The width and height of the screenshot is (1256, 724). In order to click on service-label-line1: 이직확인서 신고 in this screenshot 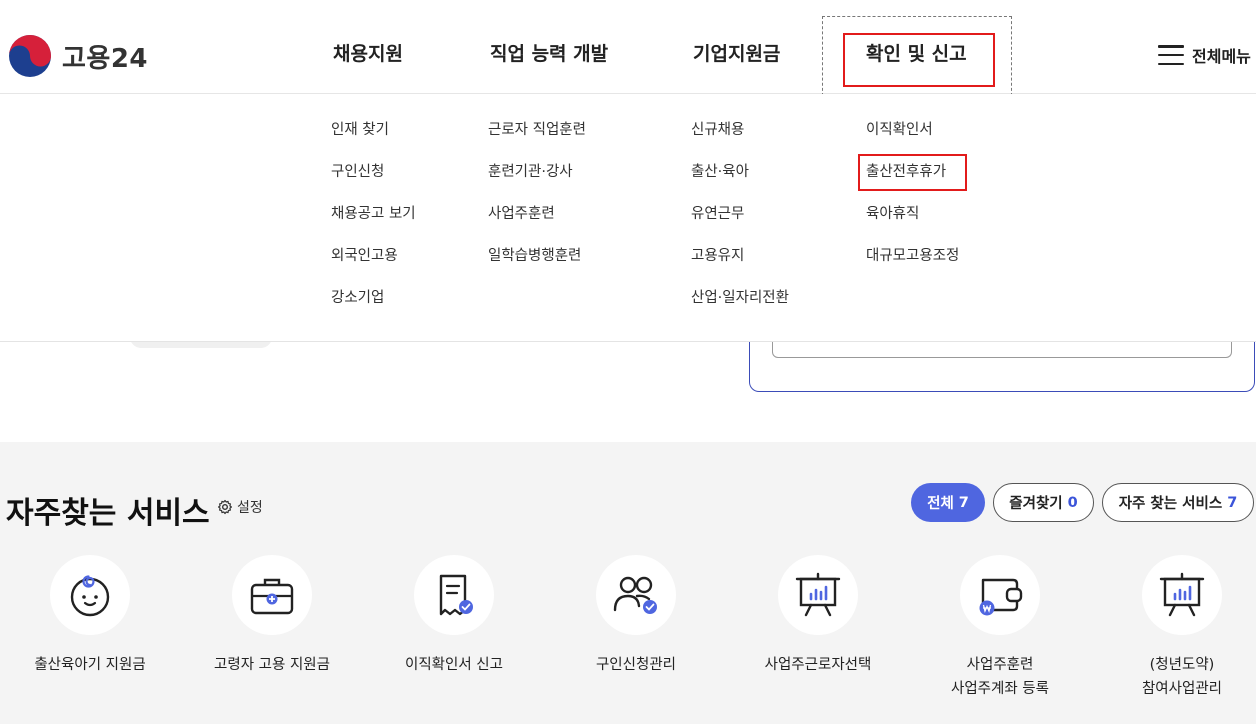, I will do `click(454, 665)`.